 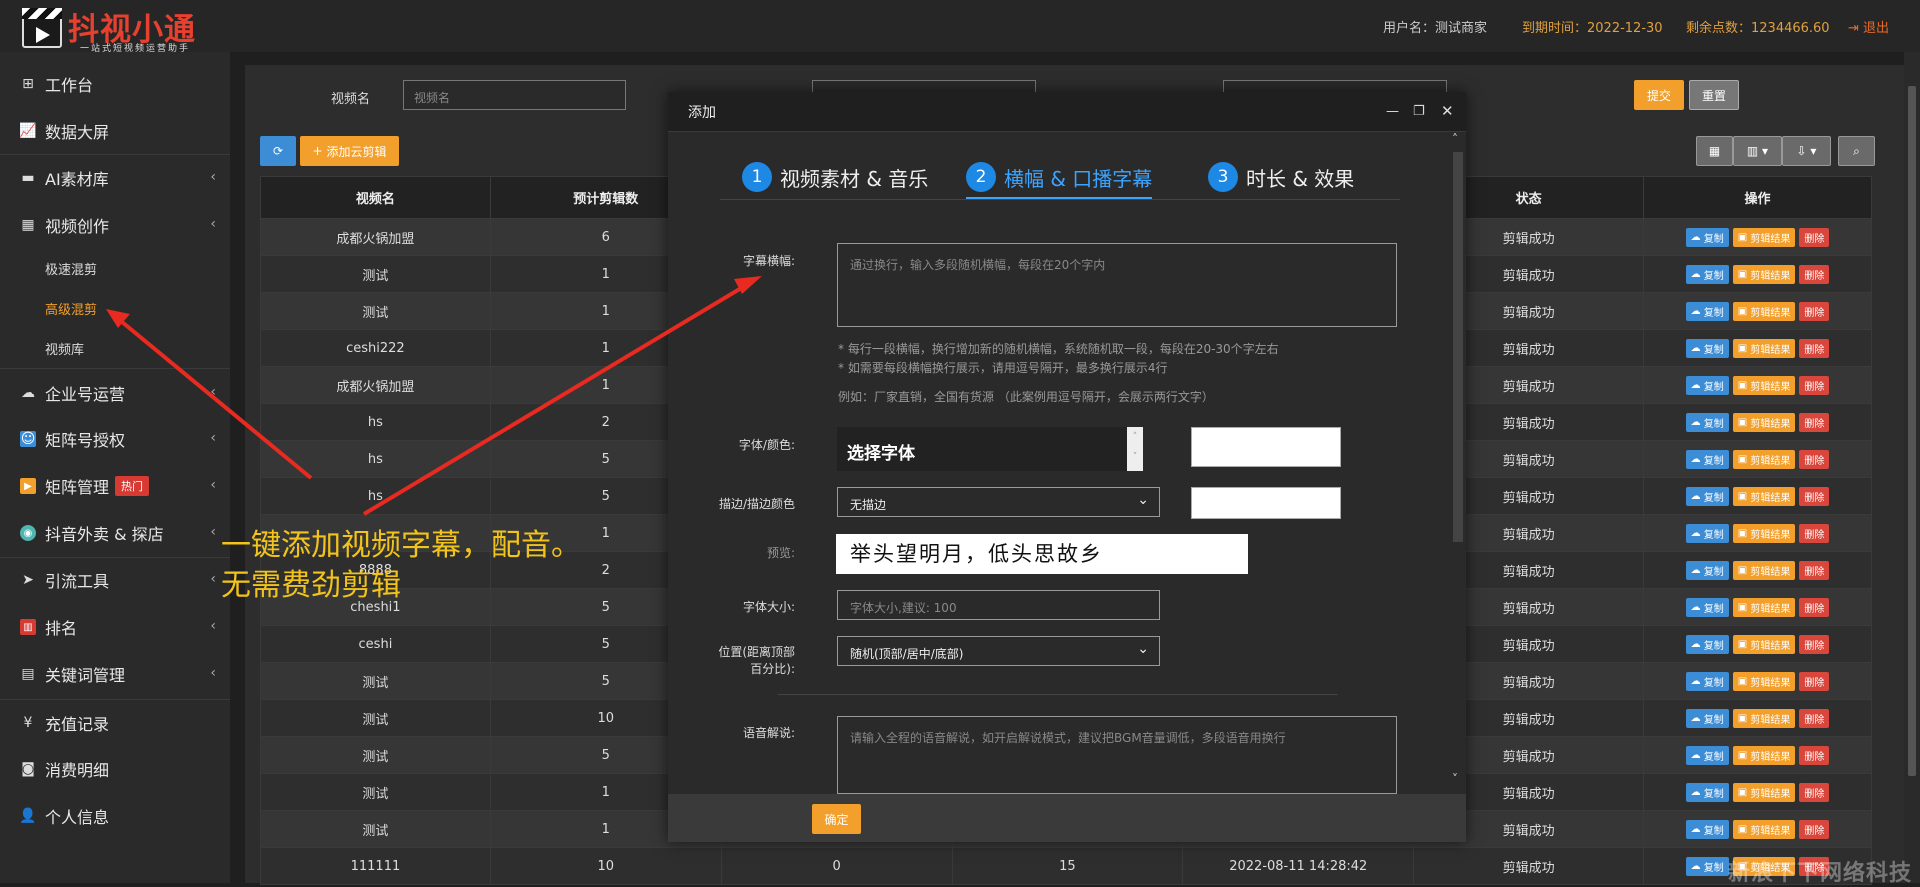 What do you see at coordinates (311, 585) in the screenshot?
I see `callout-line-2: 无需费劲剪辑` at bounding box center [311, 585].